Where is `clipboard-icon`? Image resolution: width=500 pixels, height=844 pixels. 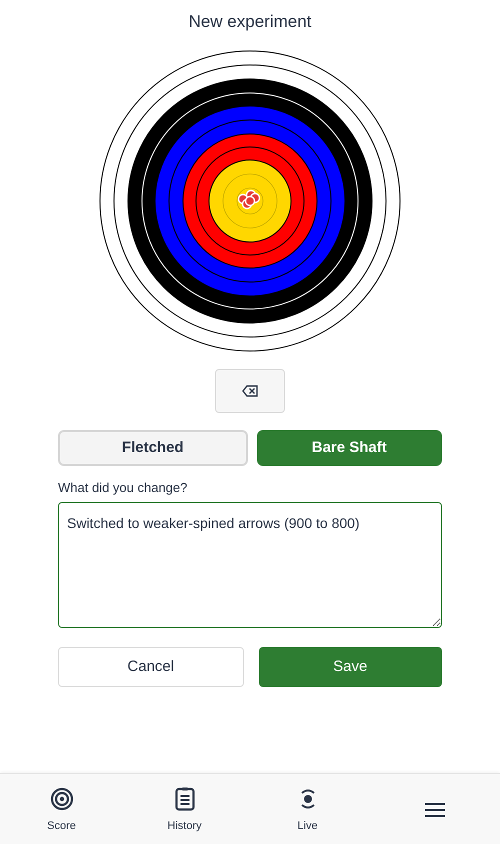
clipboard-icon is located at coordinates (184, 799).